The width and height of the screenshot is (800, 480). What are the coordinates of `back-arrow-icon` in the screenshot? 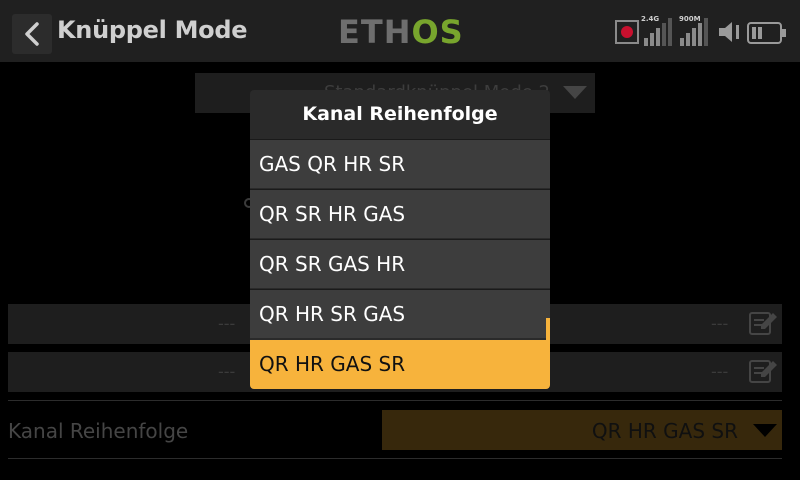 It's located at (32, 34).